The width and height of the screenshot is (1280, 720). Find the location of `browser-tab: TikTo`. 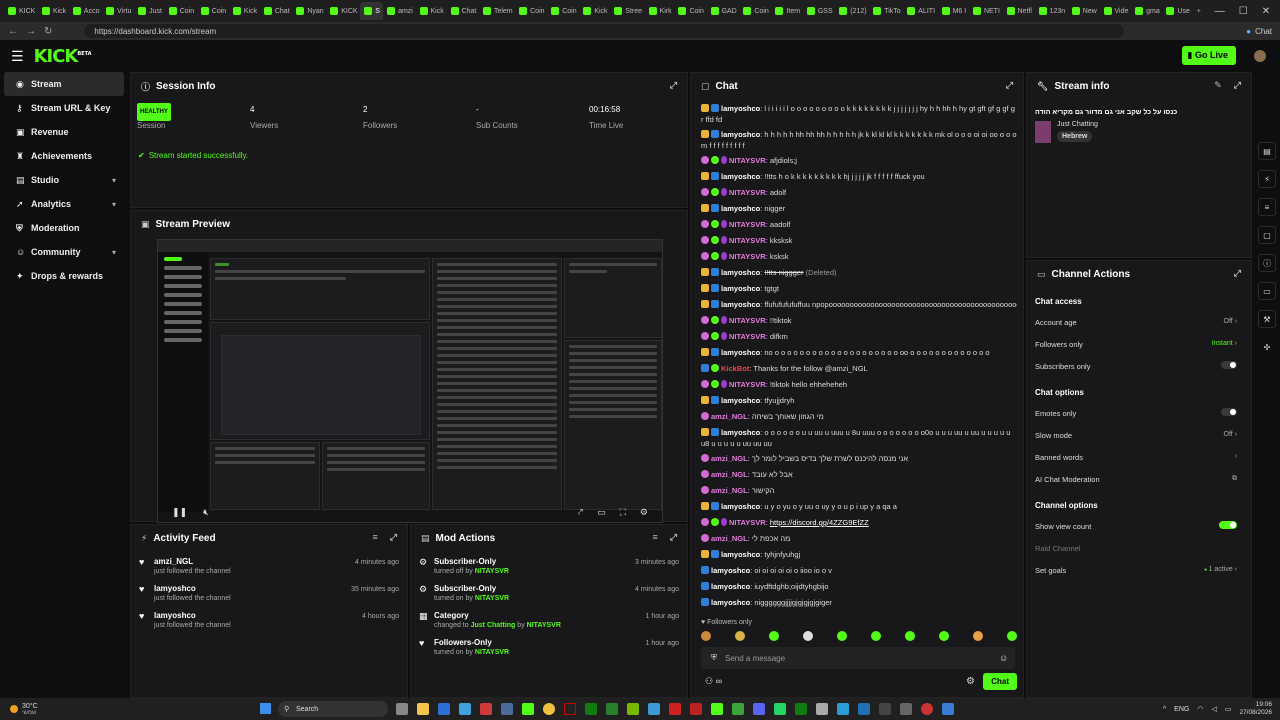

browser-tab: TikTo is located at coordinates (886, 11).